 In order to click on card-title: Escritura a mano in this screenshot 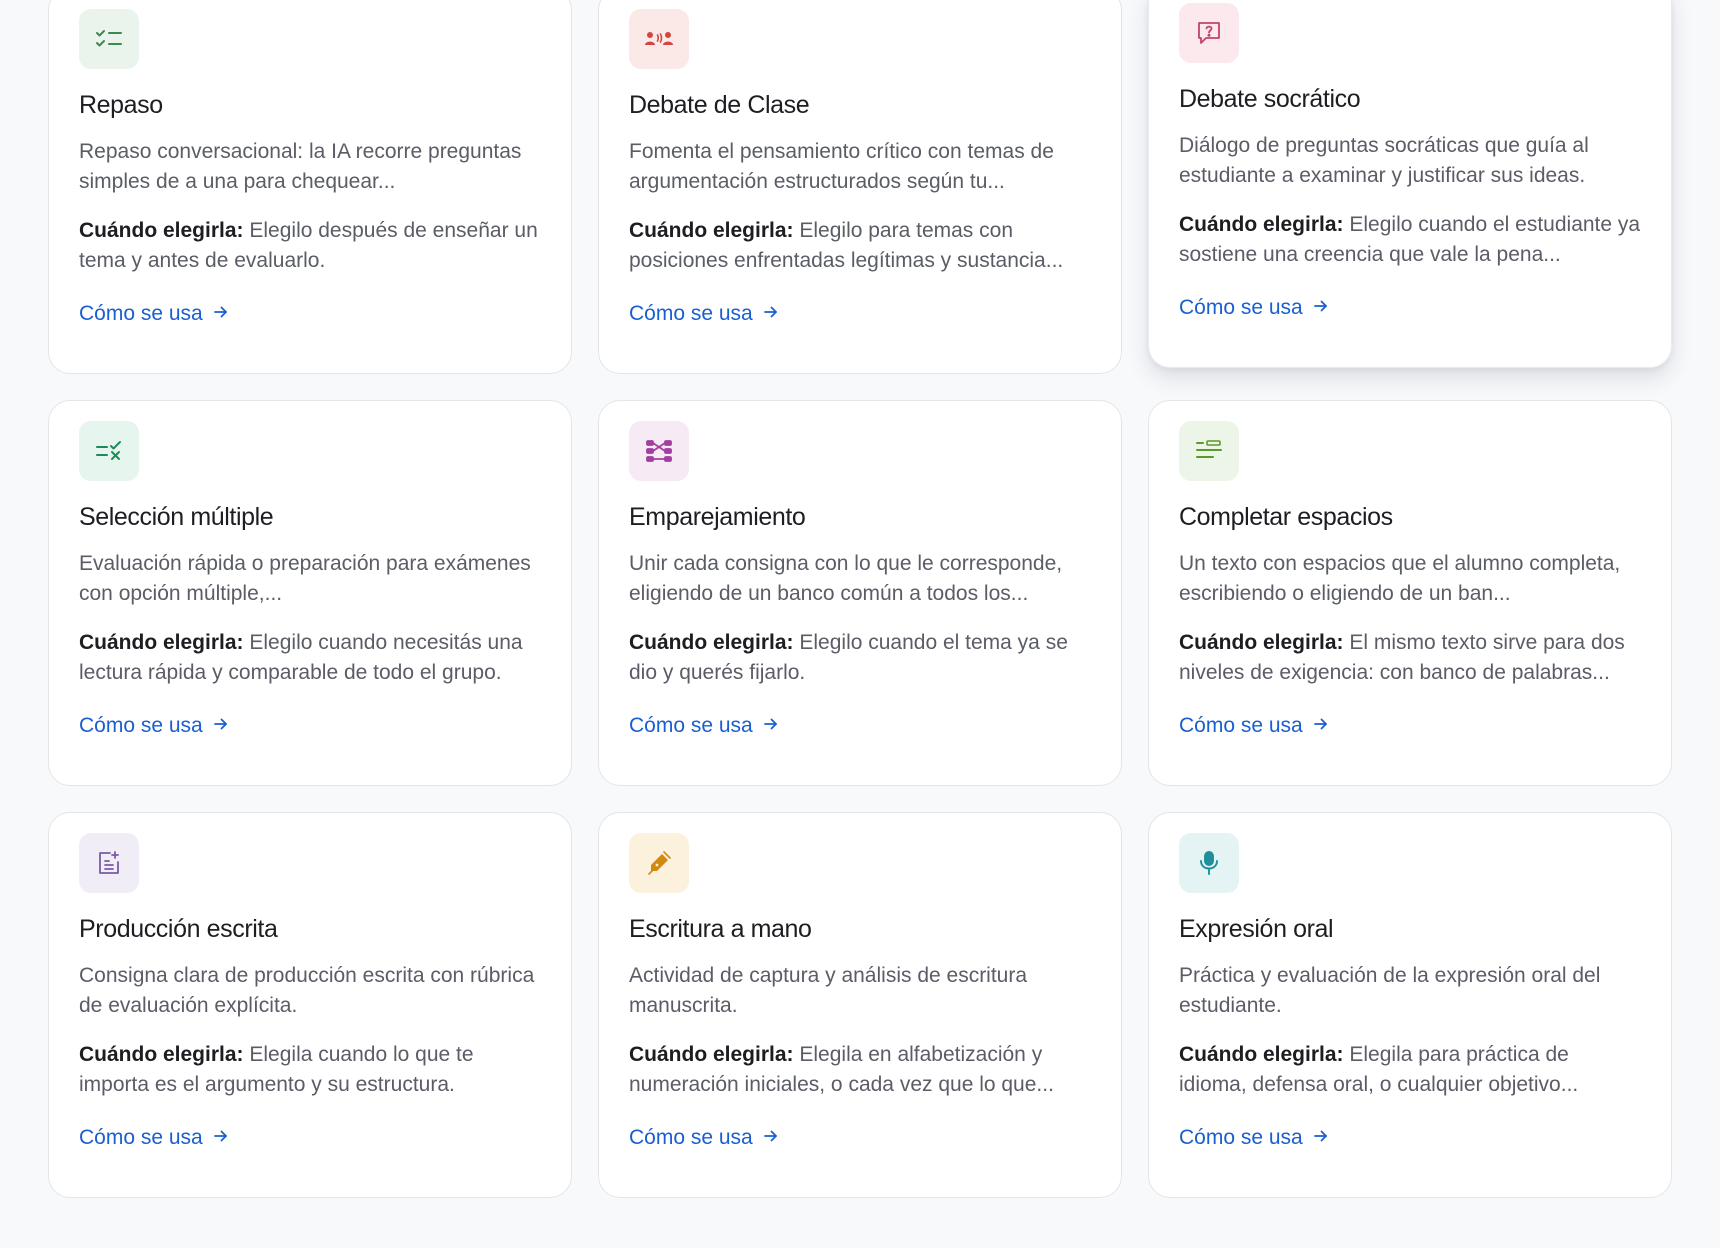, I will do `click(720, 929)`.